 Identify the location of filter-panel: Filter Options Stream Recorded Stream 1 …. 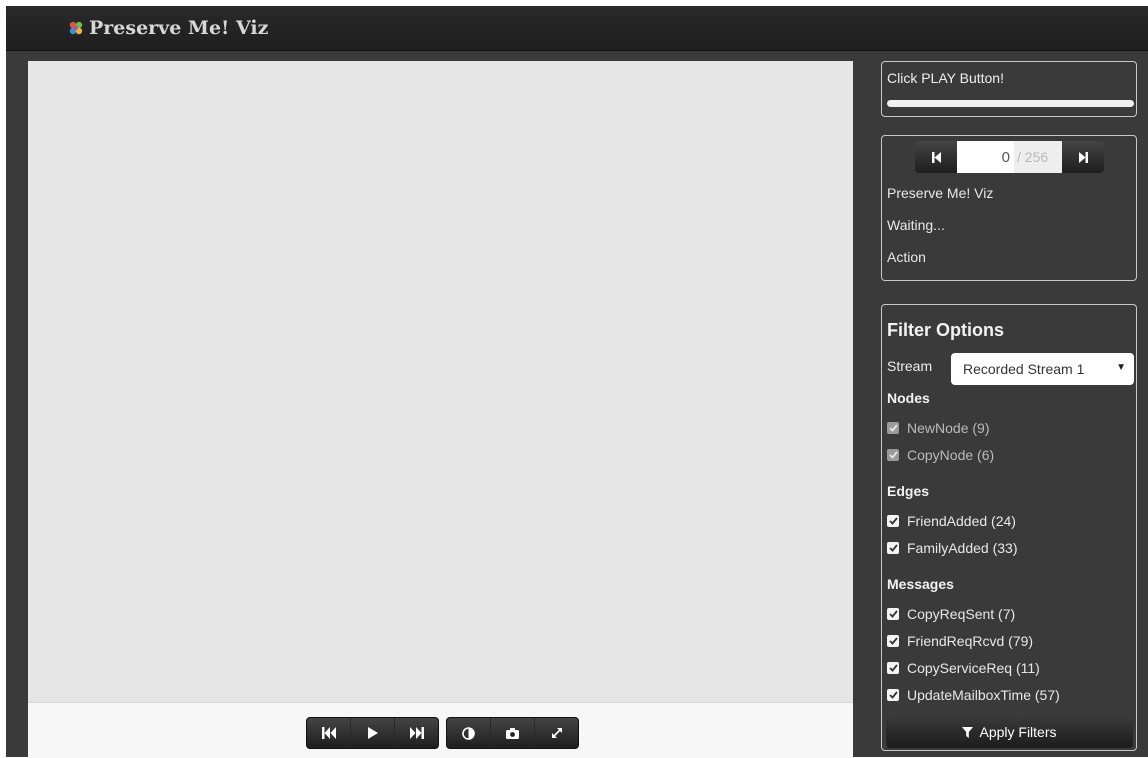
(1009, 527).